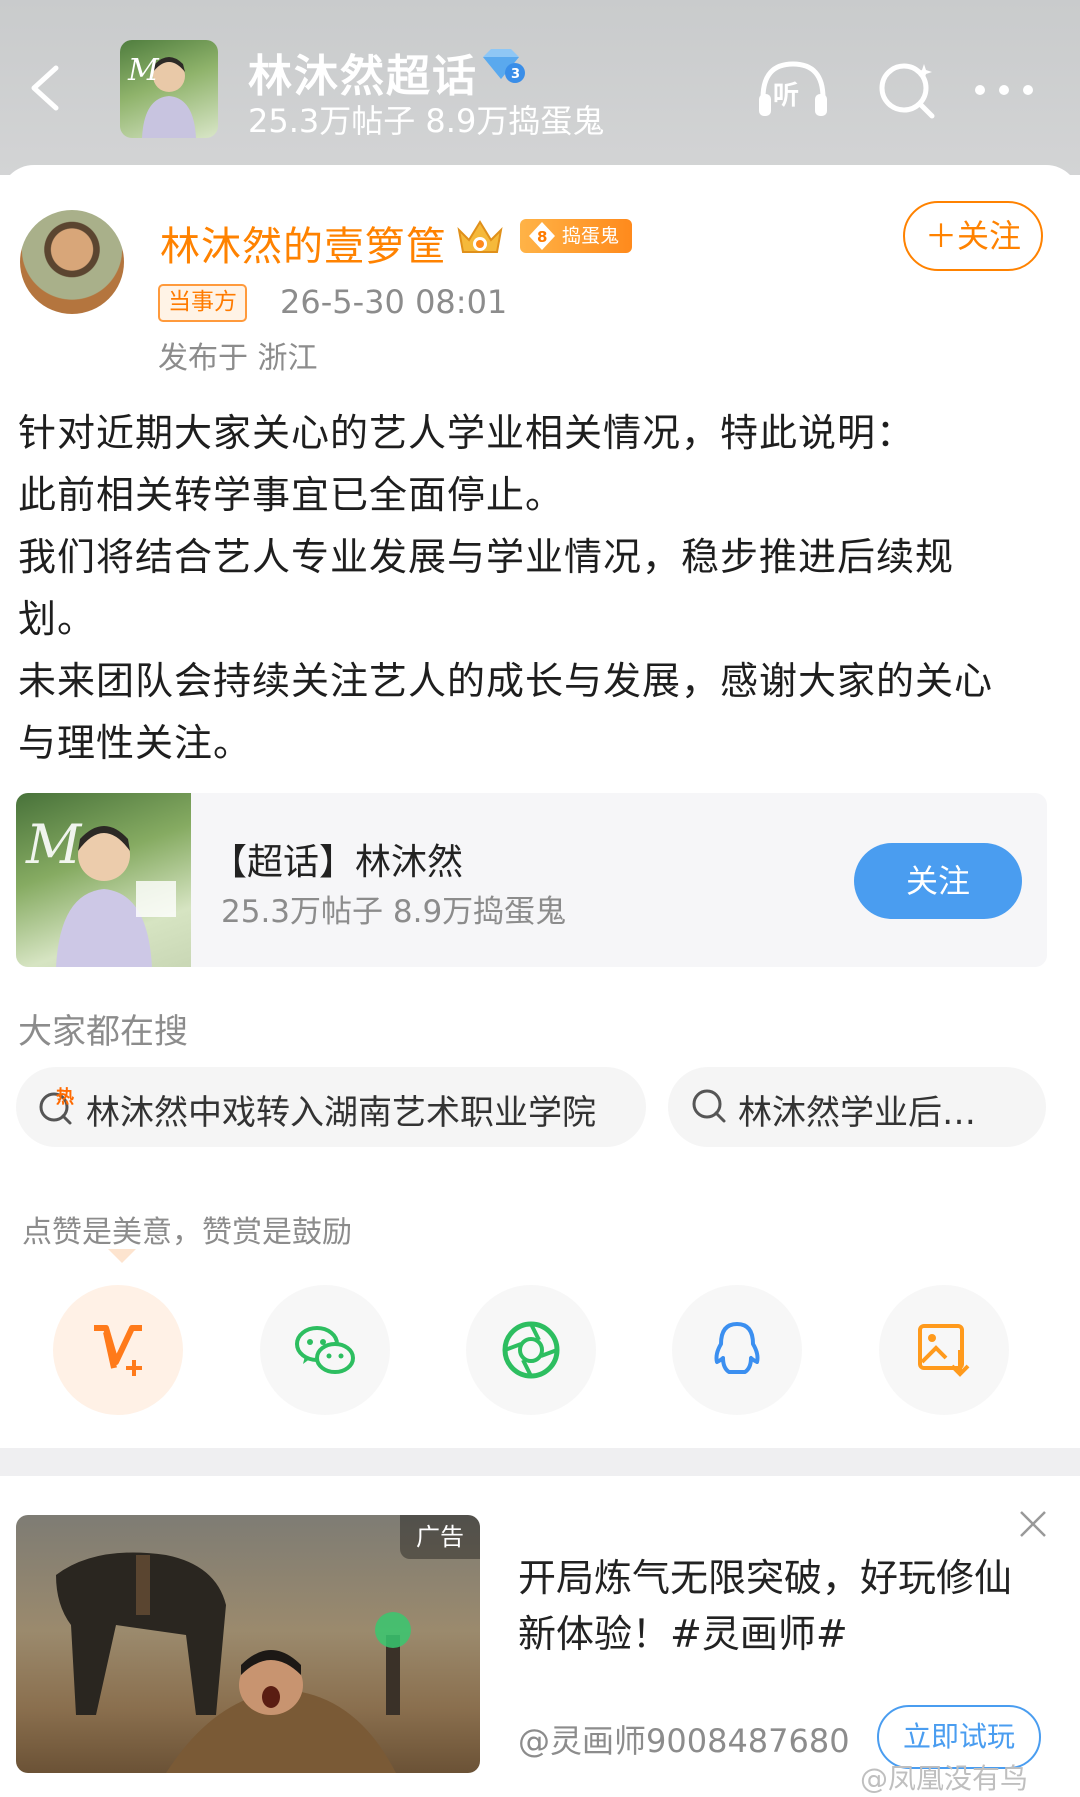 The width and height of the screenshot is (1080, 1797). I want to click on follow-author-button: ＋关注, so click(973, 236).